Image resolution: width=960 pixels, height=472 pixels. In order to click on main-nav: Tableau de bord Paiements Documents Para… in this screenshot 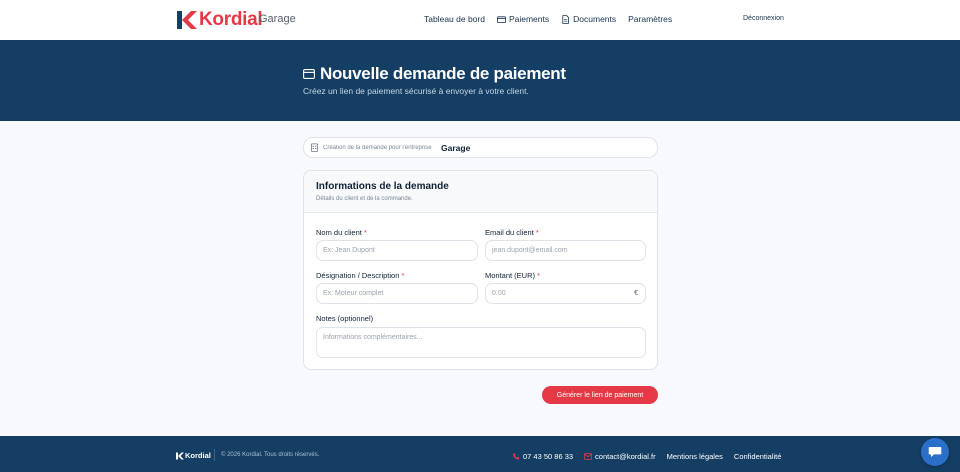, I will do `click(548, 19)`.